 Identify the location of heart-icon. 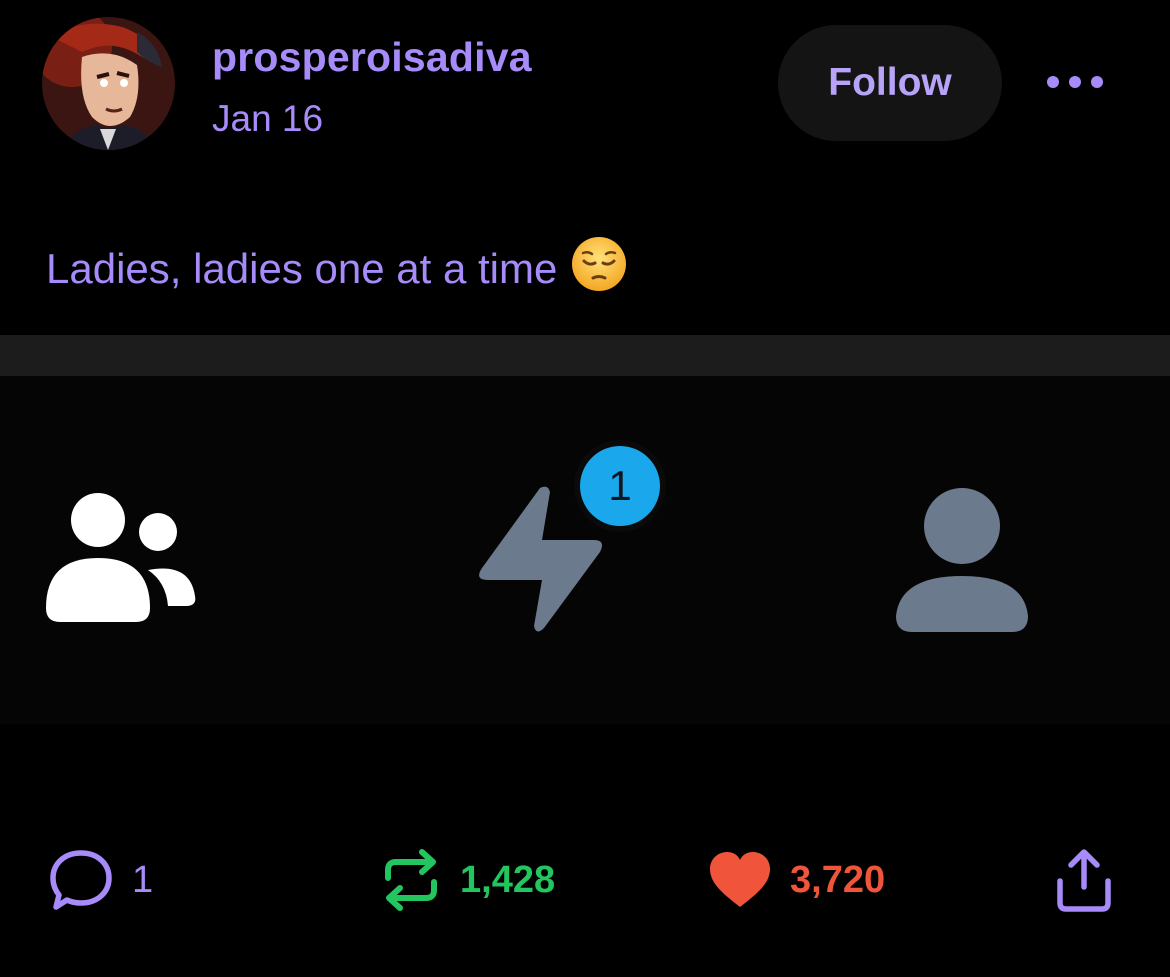
(740, 879).